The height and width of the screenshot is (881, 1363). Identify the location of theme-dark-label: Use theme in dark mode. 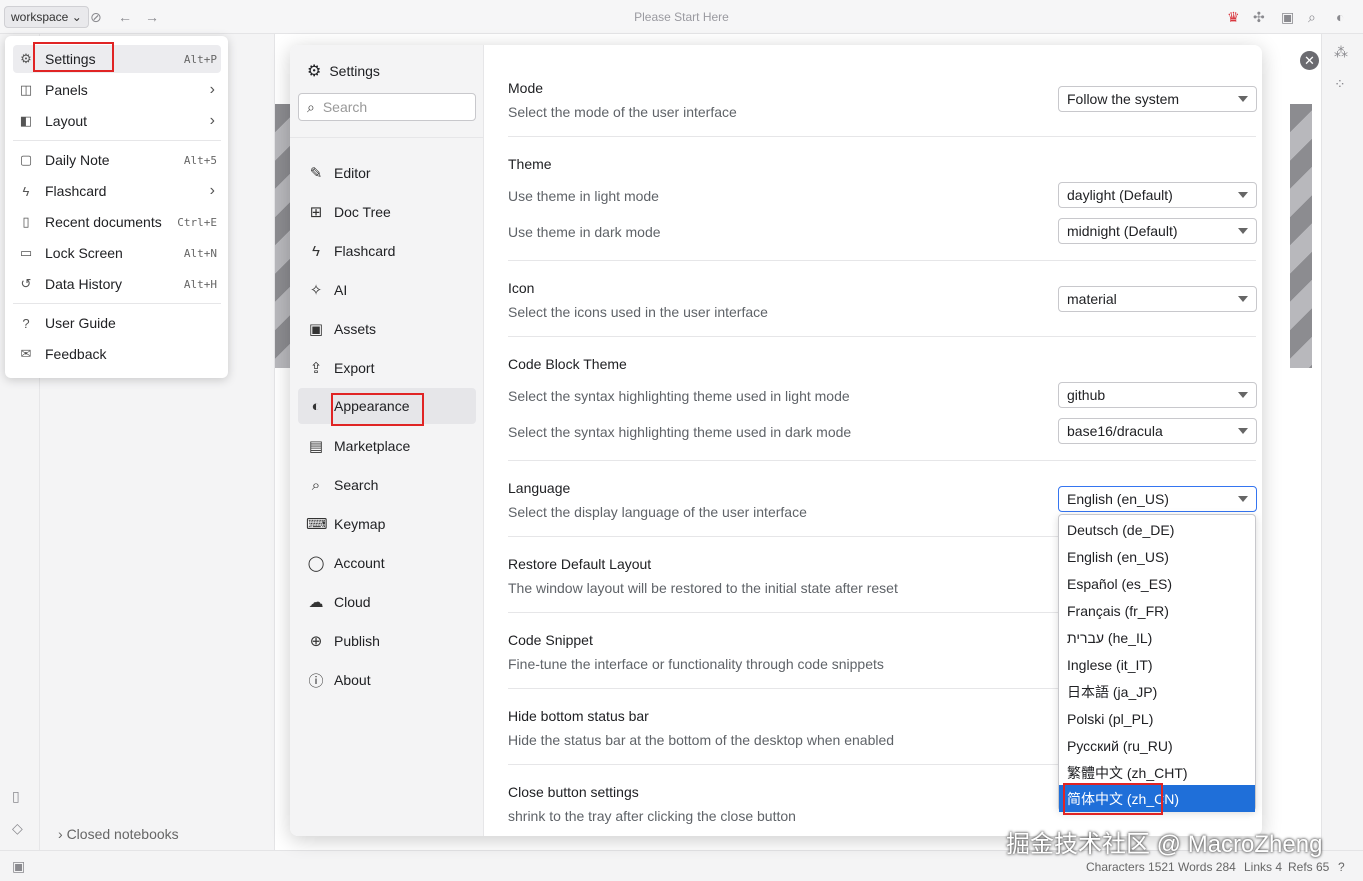
(584, 232).